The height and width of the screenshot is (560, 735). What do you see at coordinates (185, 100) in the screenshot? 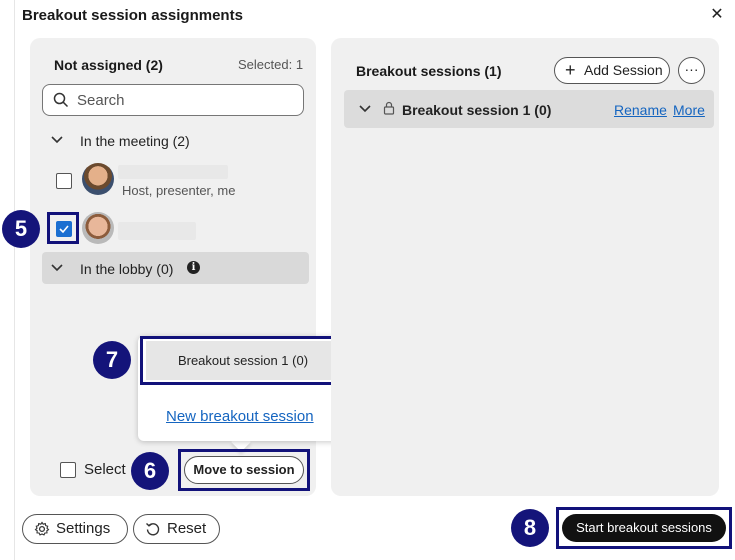
I see `search-input` at bounding box center [185, 100].